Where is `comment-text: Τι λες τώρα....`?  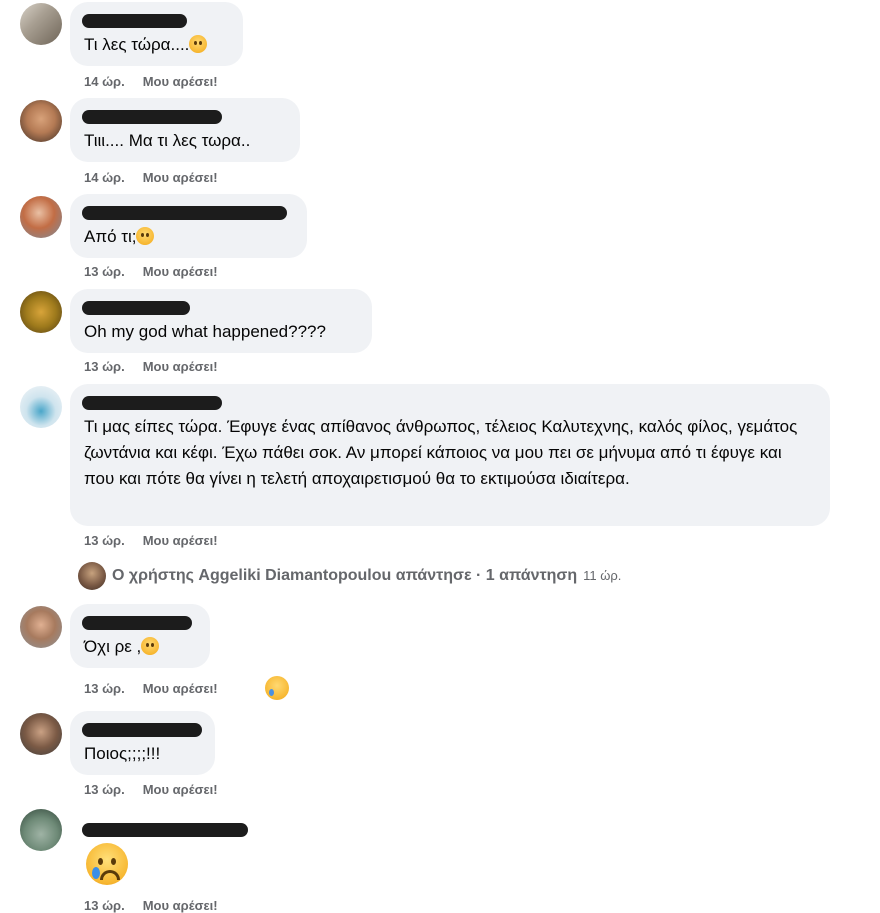 comment-text: Τι λες τώρα.... is located at coordinates (137, 44).